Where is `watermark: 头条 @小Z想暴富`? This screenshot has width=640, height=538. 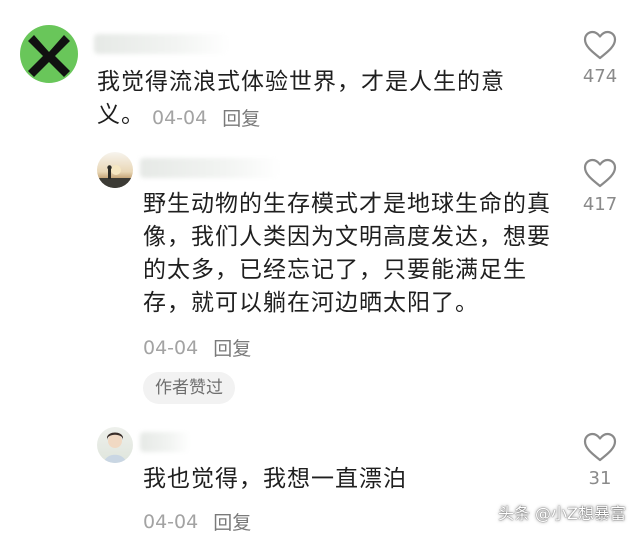 watermark: 头条 @小Z想暴富 is located at coordinates (561, 513).